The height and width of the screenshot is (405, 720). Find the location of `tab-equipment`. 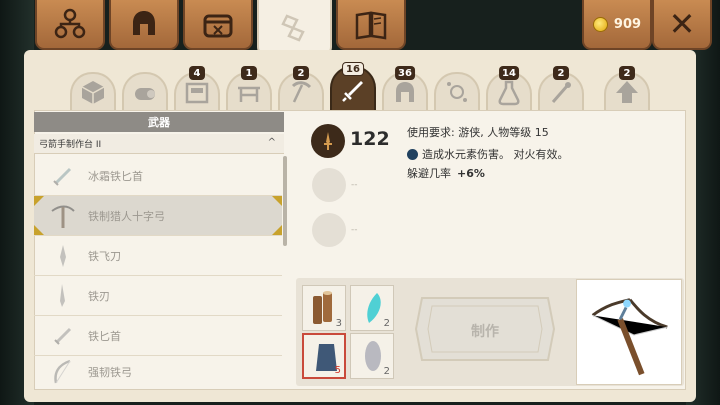

tab-equipment is located at coordinates (144, 25).